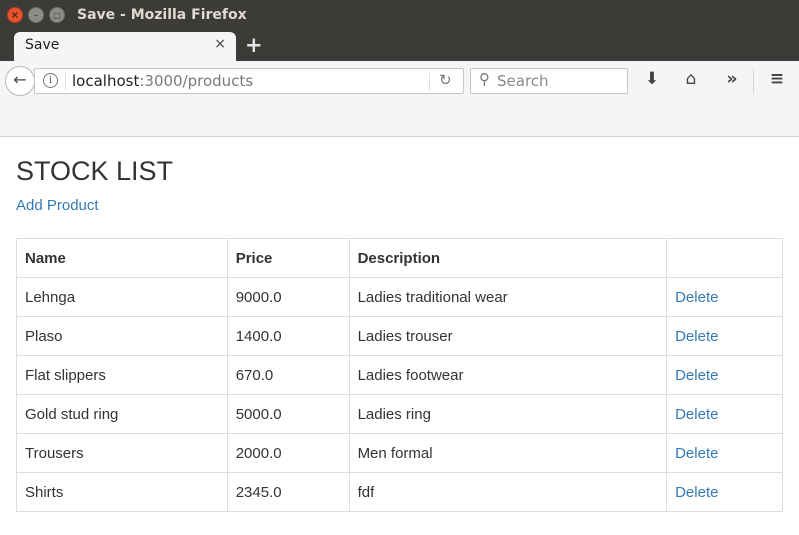  I want to click on cell-price: 9000.0, so click(288, 297).